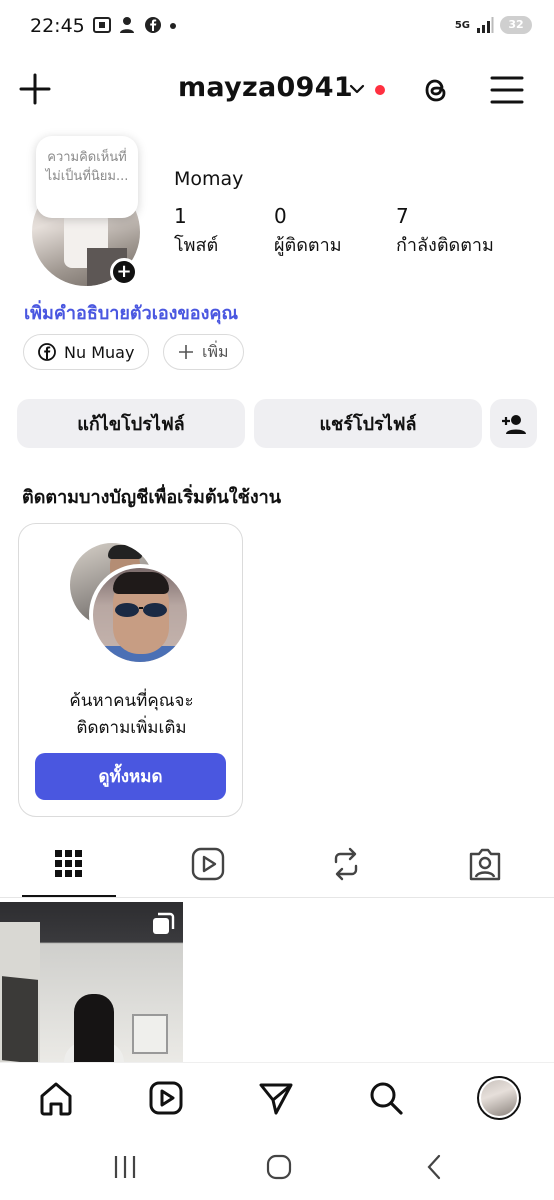 The image size is (554, 1200). Describe the element at coordinates (368, 423) in the screenshot. I see `share-profile-button: แชร์โปรไฟล์` at that location.